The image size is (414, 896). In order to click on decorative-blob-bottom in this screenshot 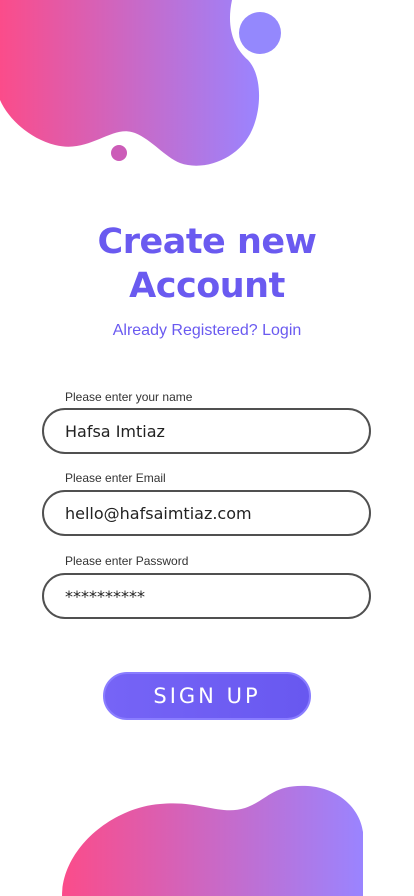, I will do `click(212, 840)`.